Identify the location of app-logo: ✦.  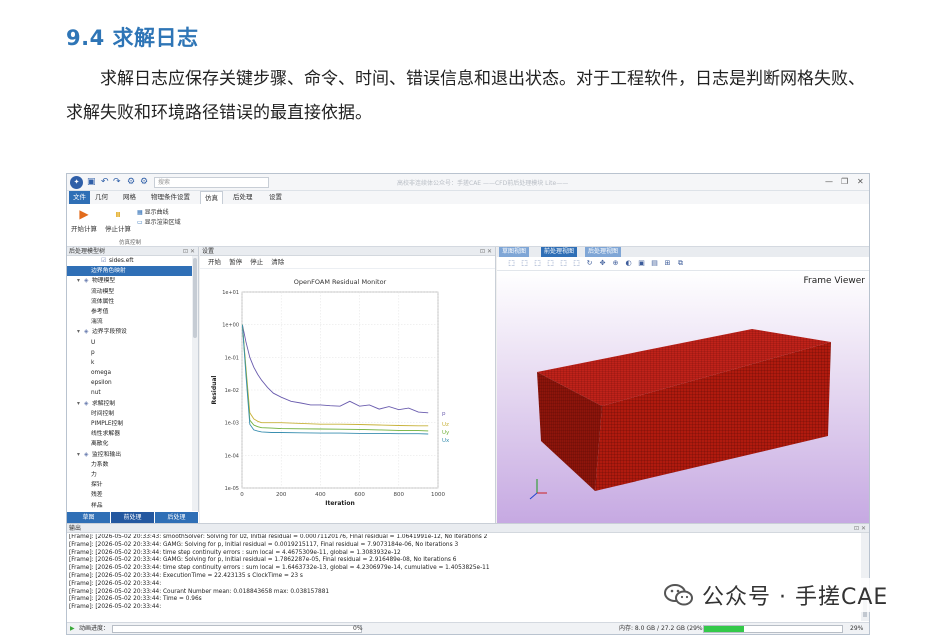
(76, 182).